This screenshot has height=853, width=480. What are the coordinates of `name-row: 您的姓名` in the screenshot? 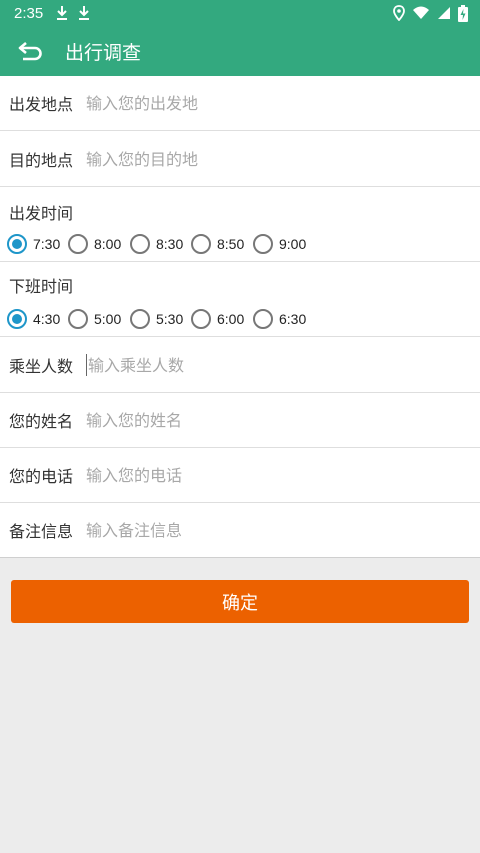 It's located at (240, 420).